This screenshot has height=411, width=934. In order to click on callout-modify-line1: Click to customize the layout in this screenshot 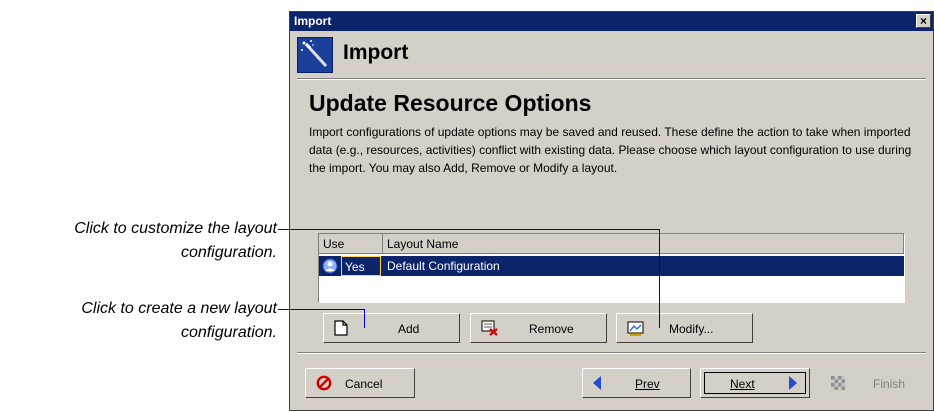, I will do `click(175, 228)`.